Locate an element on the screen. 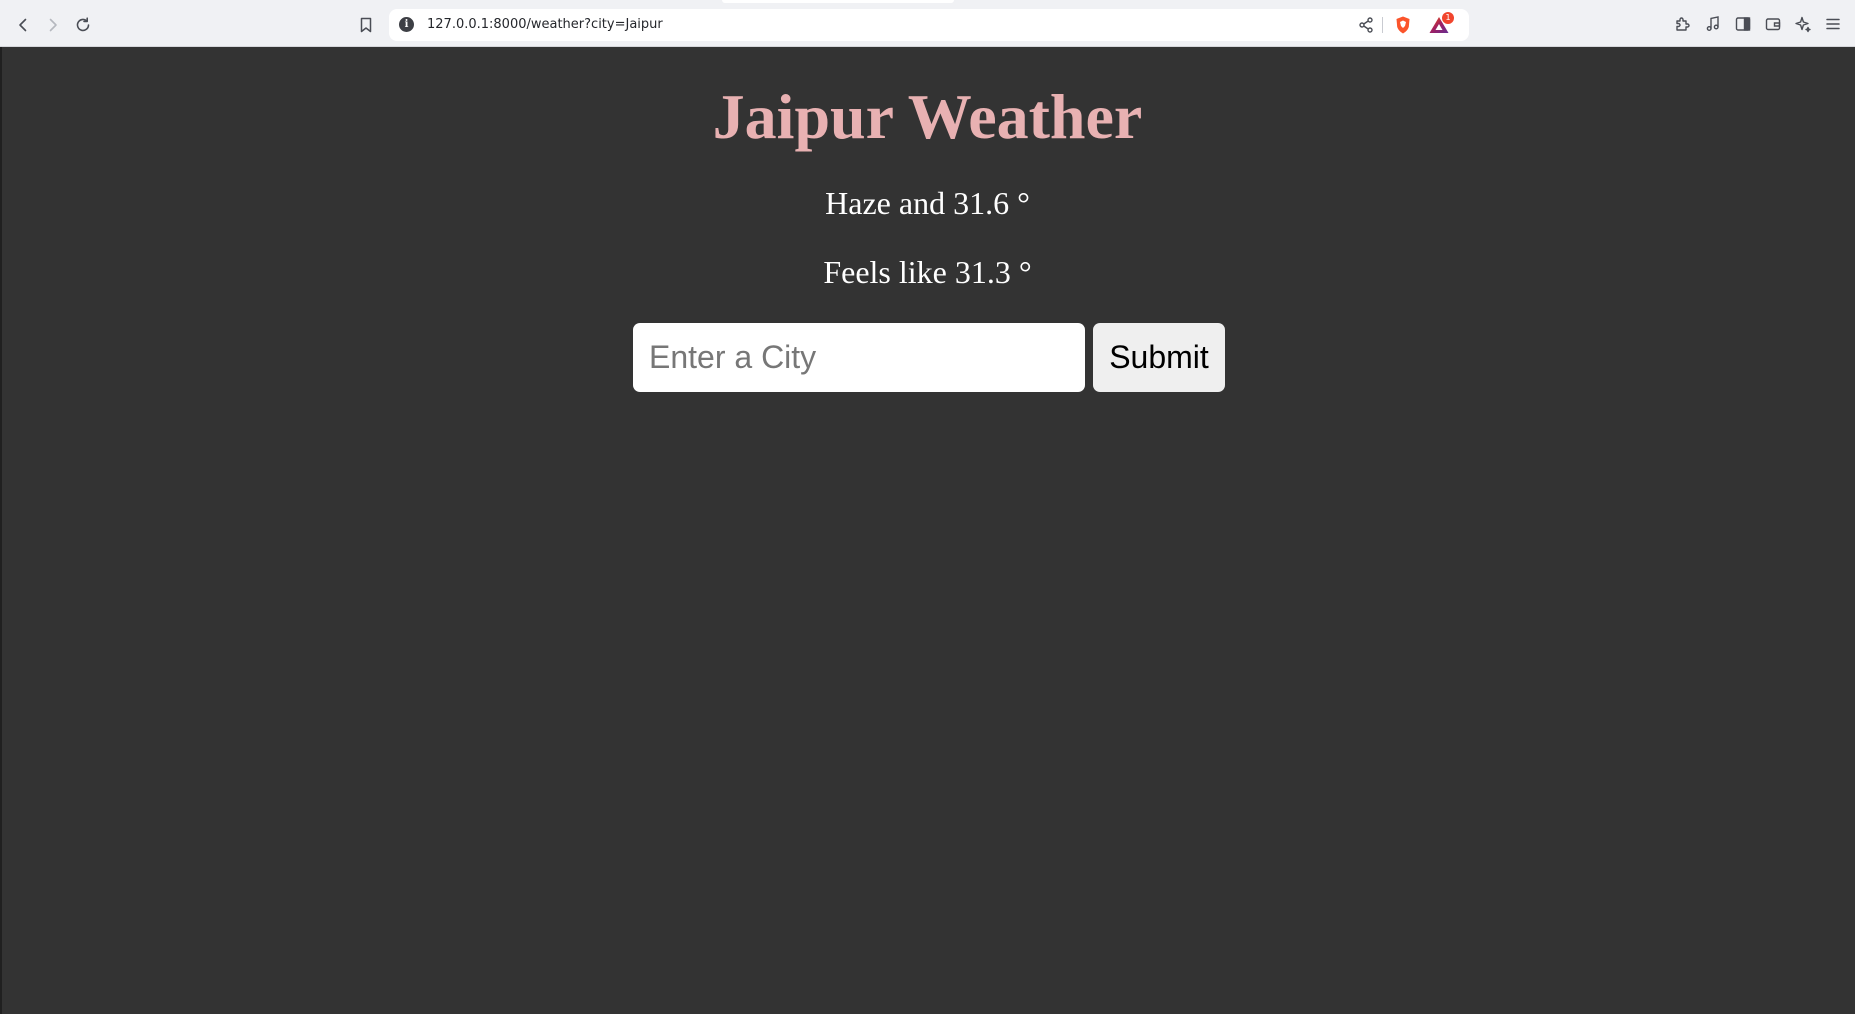 This screenshot has width=1855, height=1014. arrow-left-icon is located at coordinates (23, 25).